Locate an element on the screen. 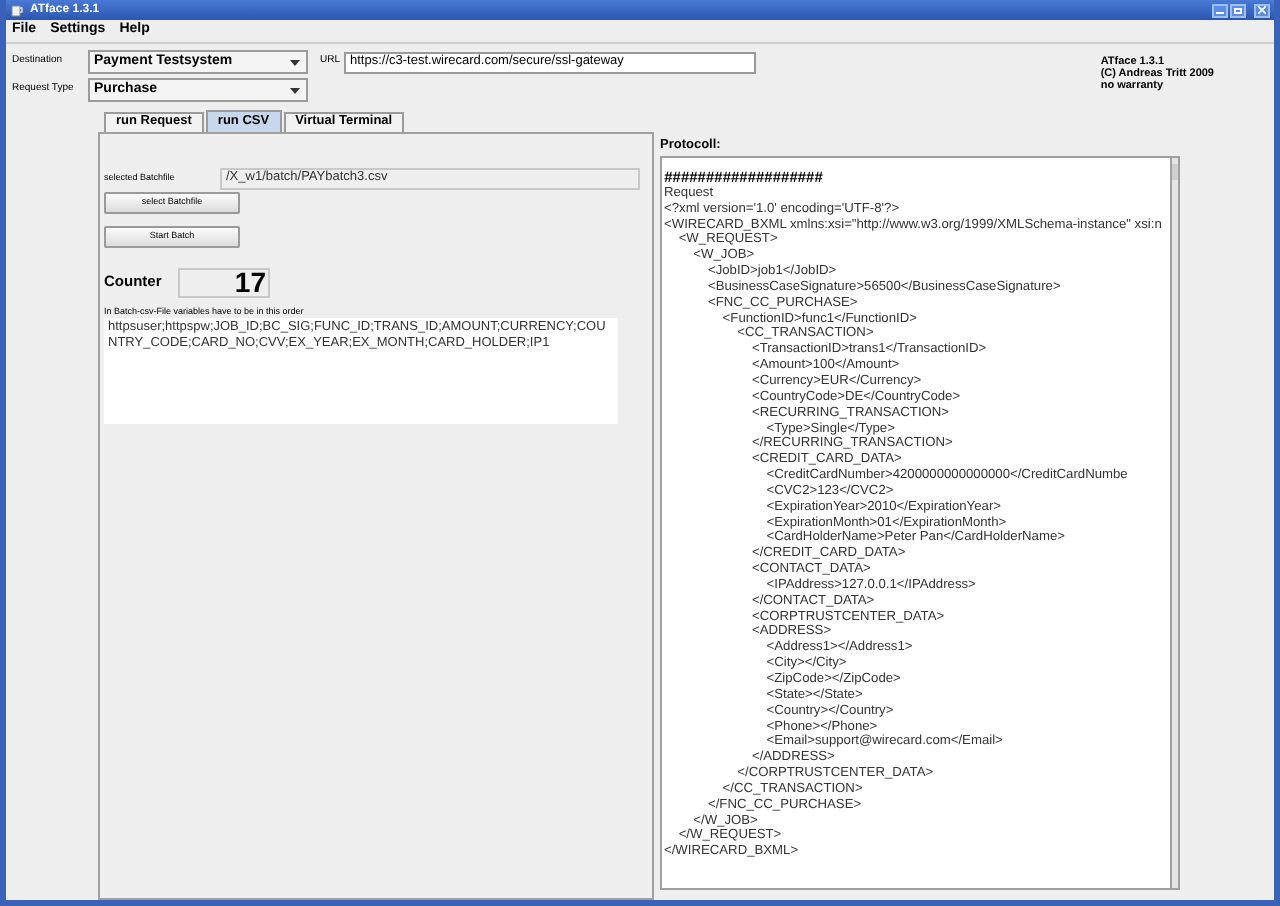 The height and width of the screenshot is (906, 1280). counter-field: 17 is located at coordinates (224, 282).